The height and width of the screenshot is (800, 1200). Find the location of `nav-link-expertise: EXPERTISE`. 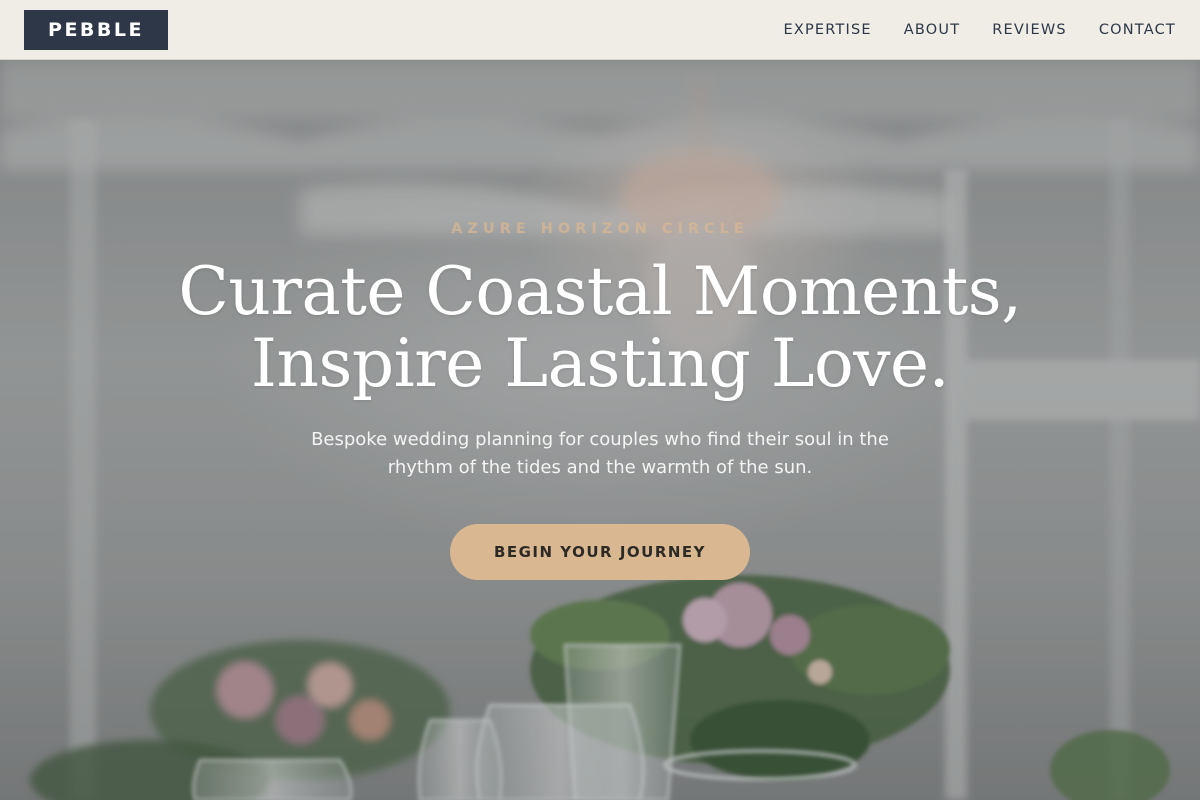

nav-link-expertise: EXPERTISE is located at coordinates (827, 30).